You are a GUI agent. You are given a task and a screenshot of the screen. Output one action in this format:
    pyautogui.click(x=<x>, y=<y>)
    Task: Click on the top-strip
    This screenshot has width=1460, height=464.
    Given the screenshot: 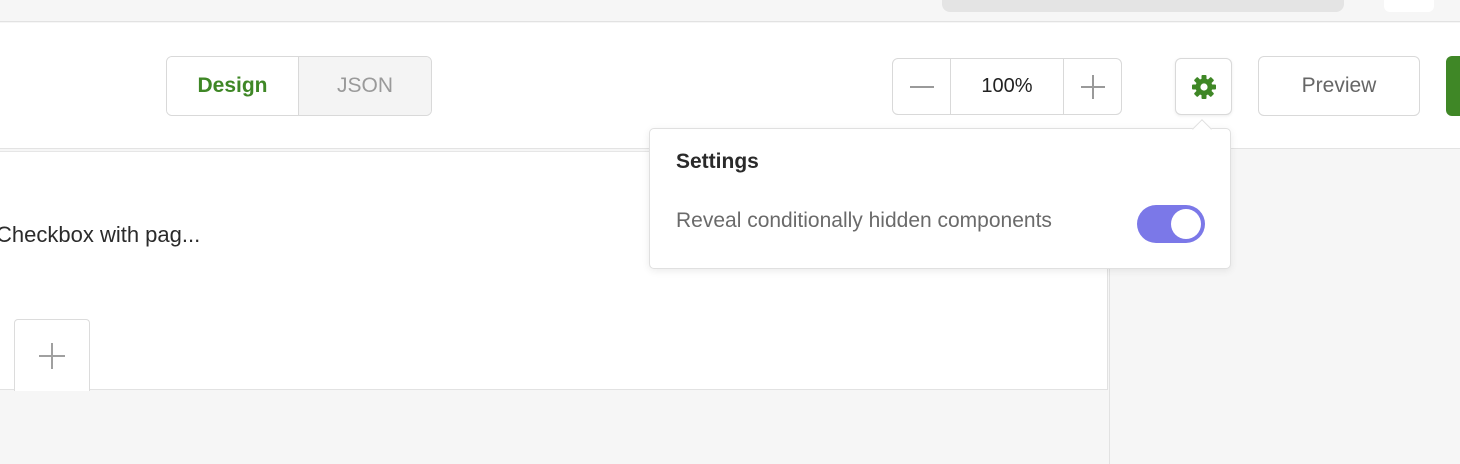 What is the action you would take?
    pyautogui.click(x=730, y=11)
    